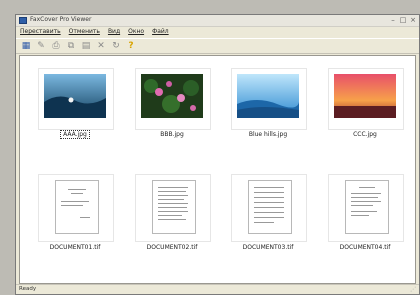 The height and width of the screenshot is (295, 420). What do you see at coordinates (217, 289) in the screenshot?
I see `status-bar: Ready ⋰` at bounding box center [217, 289].